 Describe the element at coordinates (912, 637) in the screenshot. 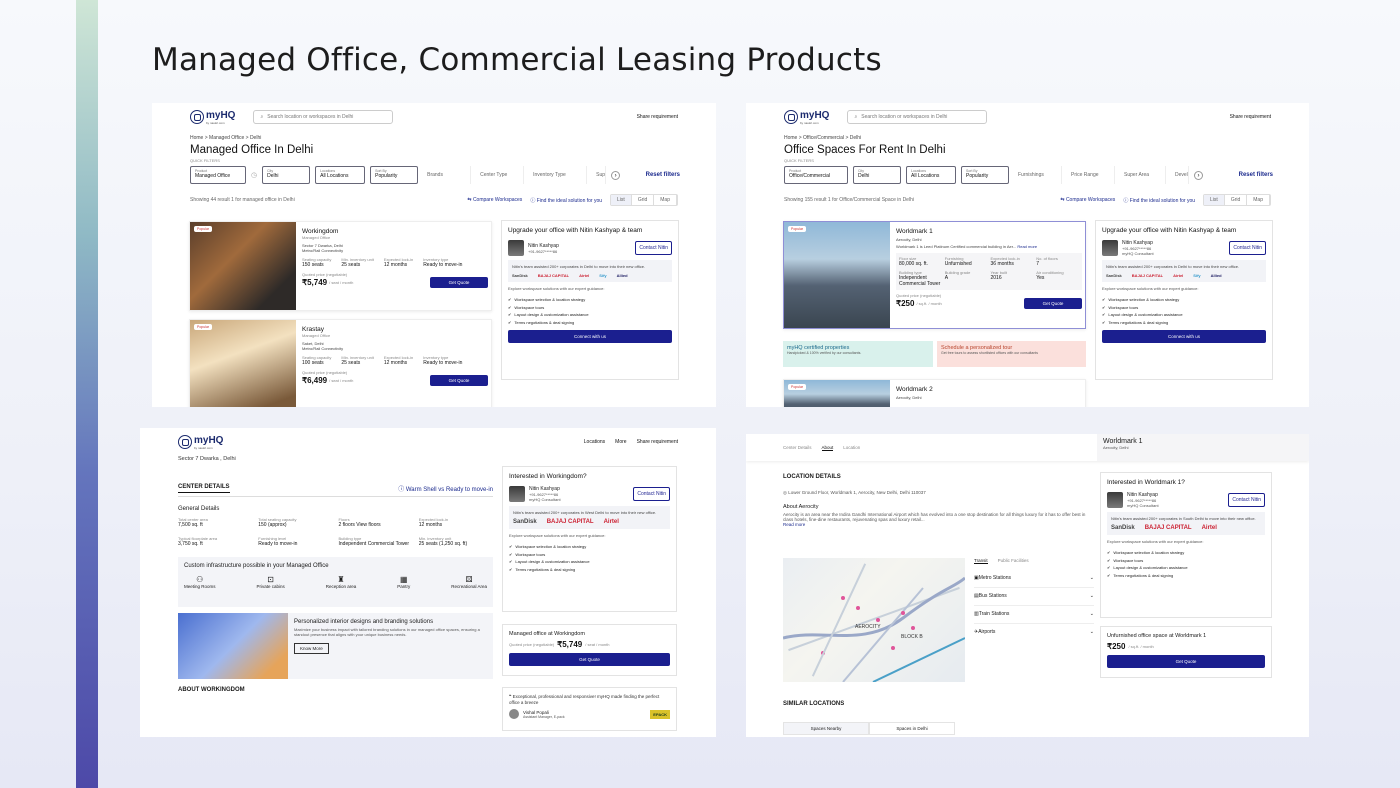

I see `map-label: BLOCK B` at that location.